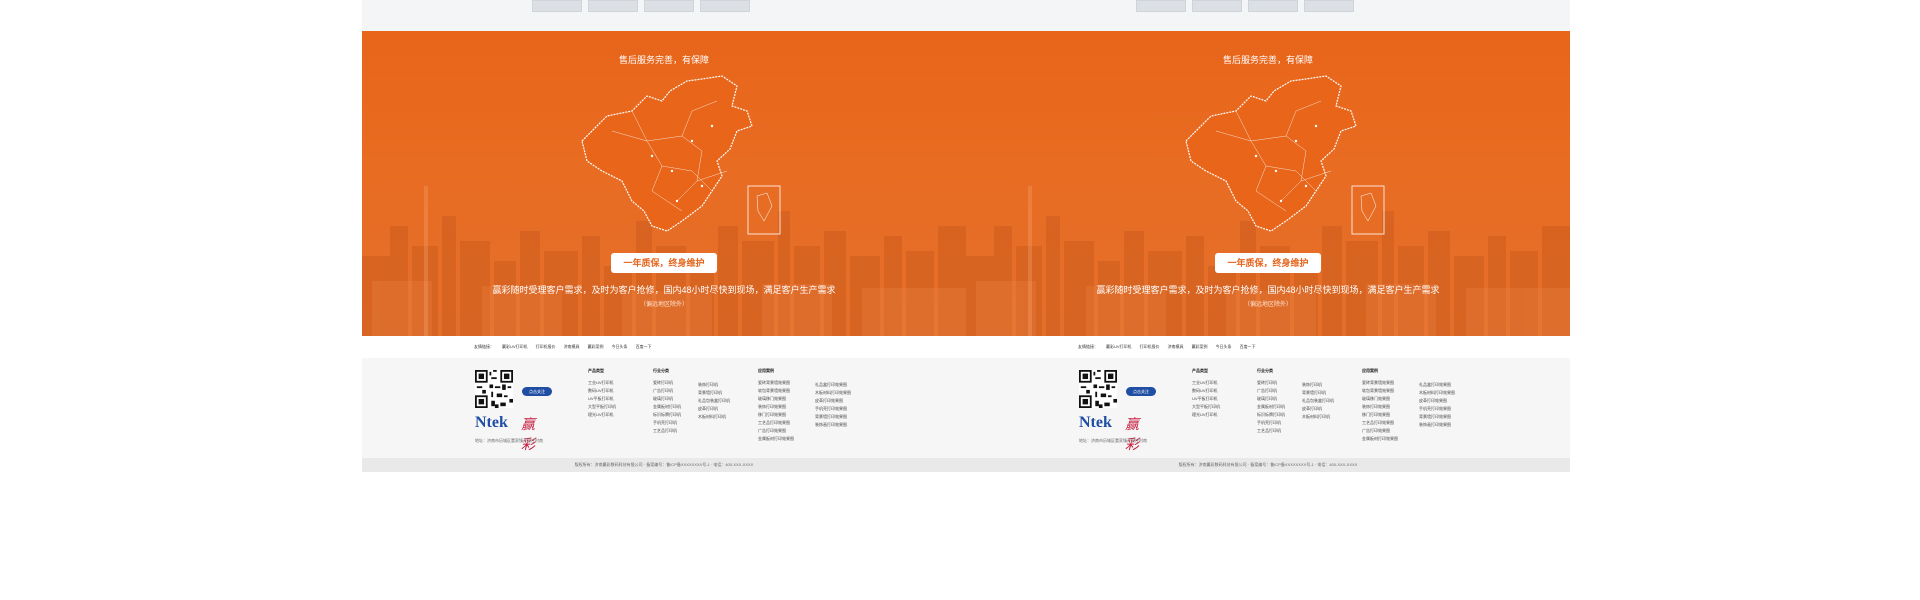  I want to click on warranty-badge: 一年质保，终身维护, so click(664, 263).